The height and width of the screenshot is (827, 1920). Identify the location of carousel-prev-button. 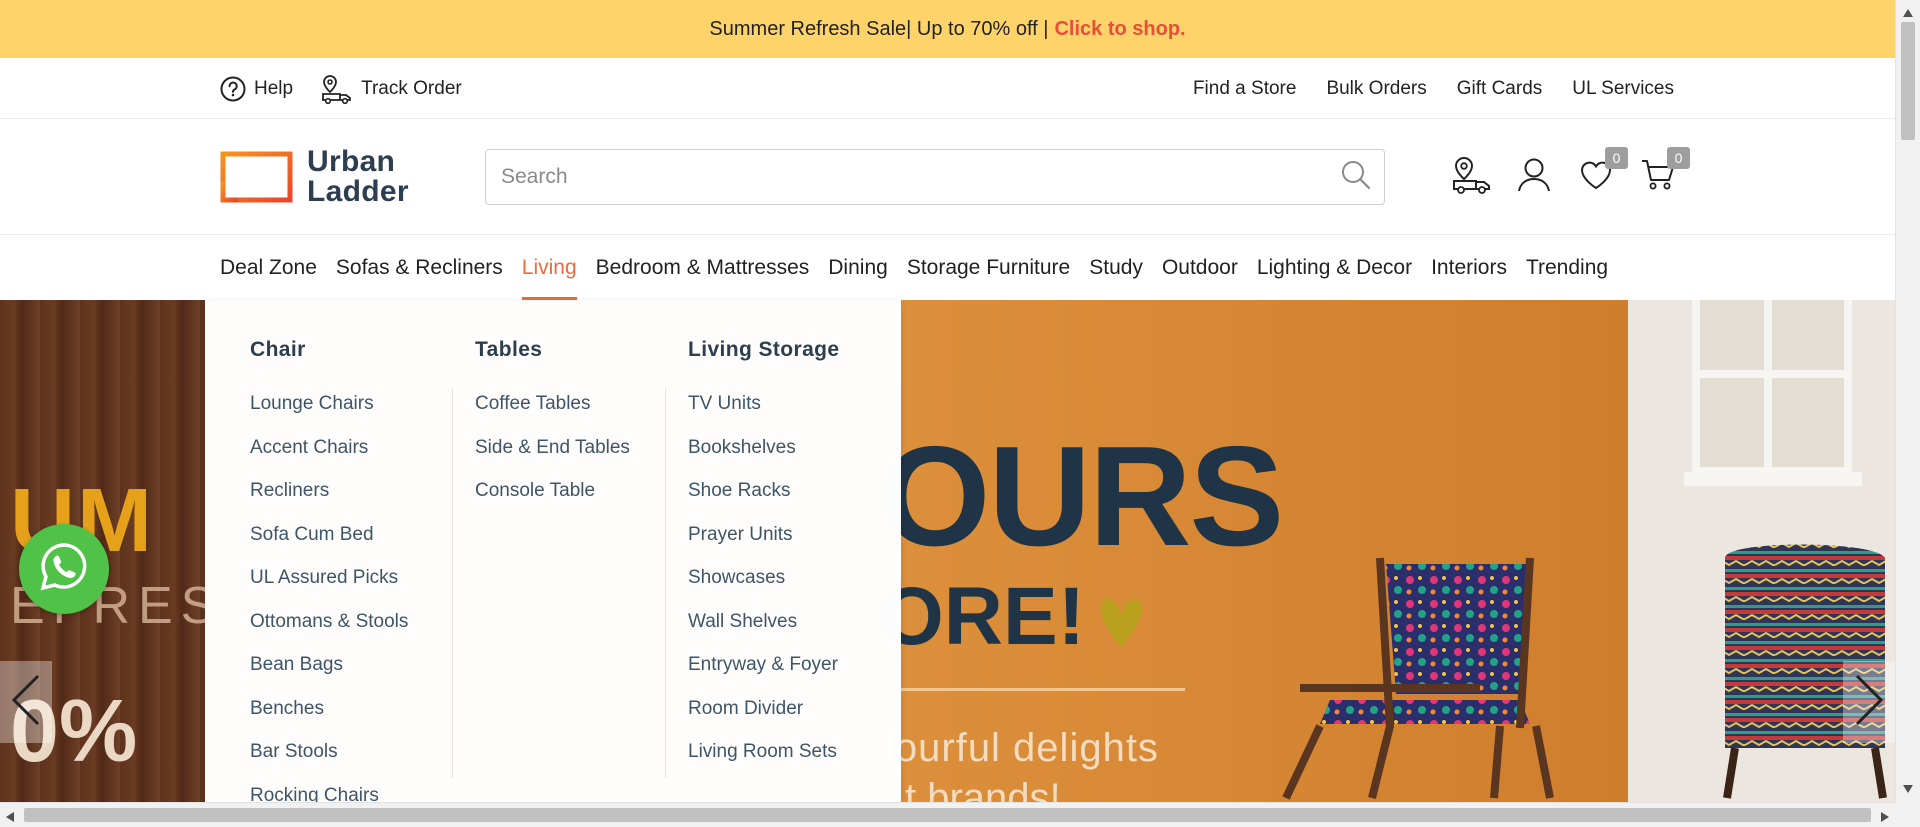
(26, 702).